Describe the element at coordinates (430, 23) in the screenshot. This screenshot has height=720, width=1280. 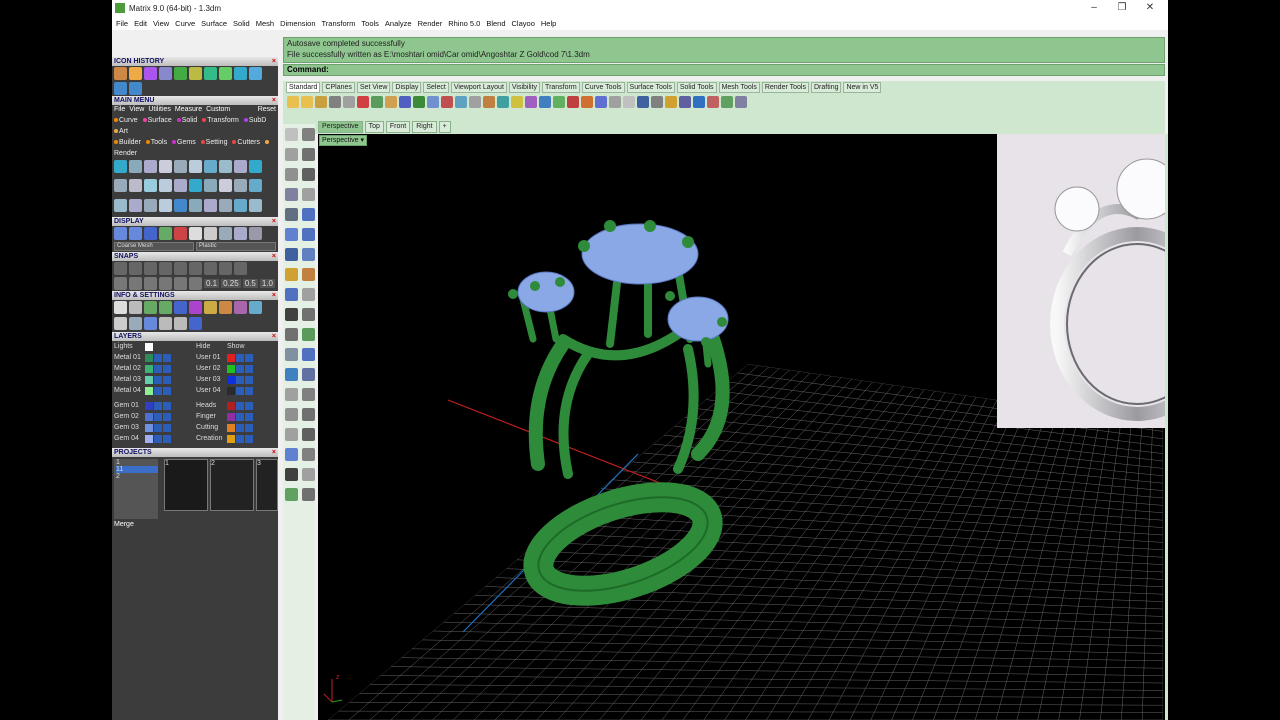
I see `menu-render: Render` at that location.